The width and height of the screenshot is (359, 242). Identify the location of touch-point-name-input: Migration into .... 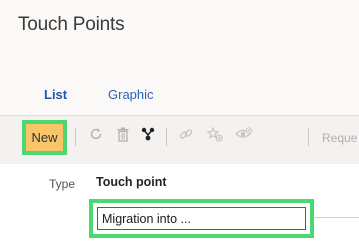
(201, 218).